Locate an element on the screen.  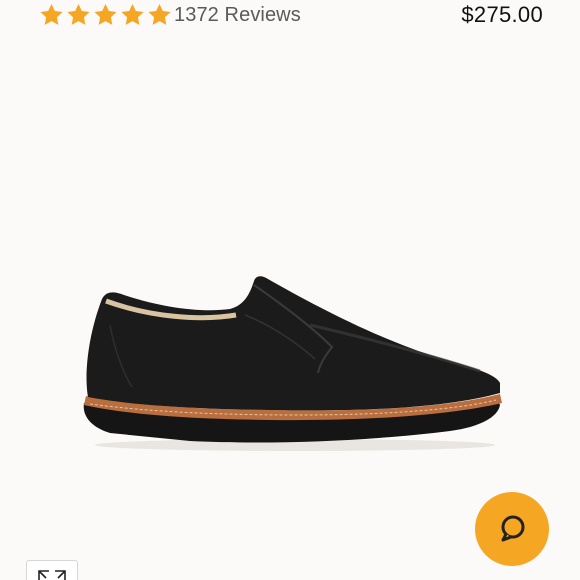
rating-summary: 1372 Reviews is located at coordinates (169, 15).